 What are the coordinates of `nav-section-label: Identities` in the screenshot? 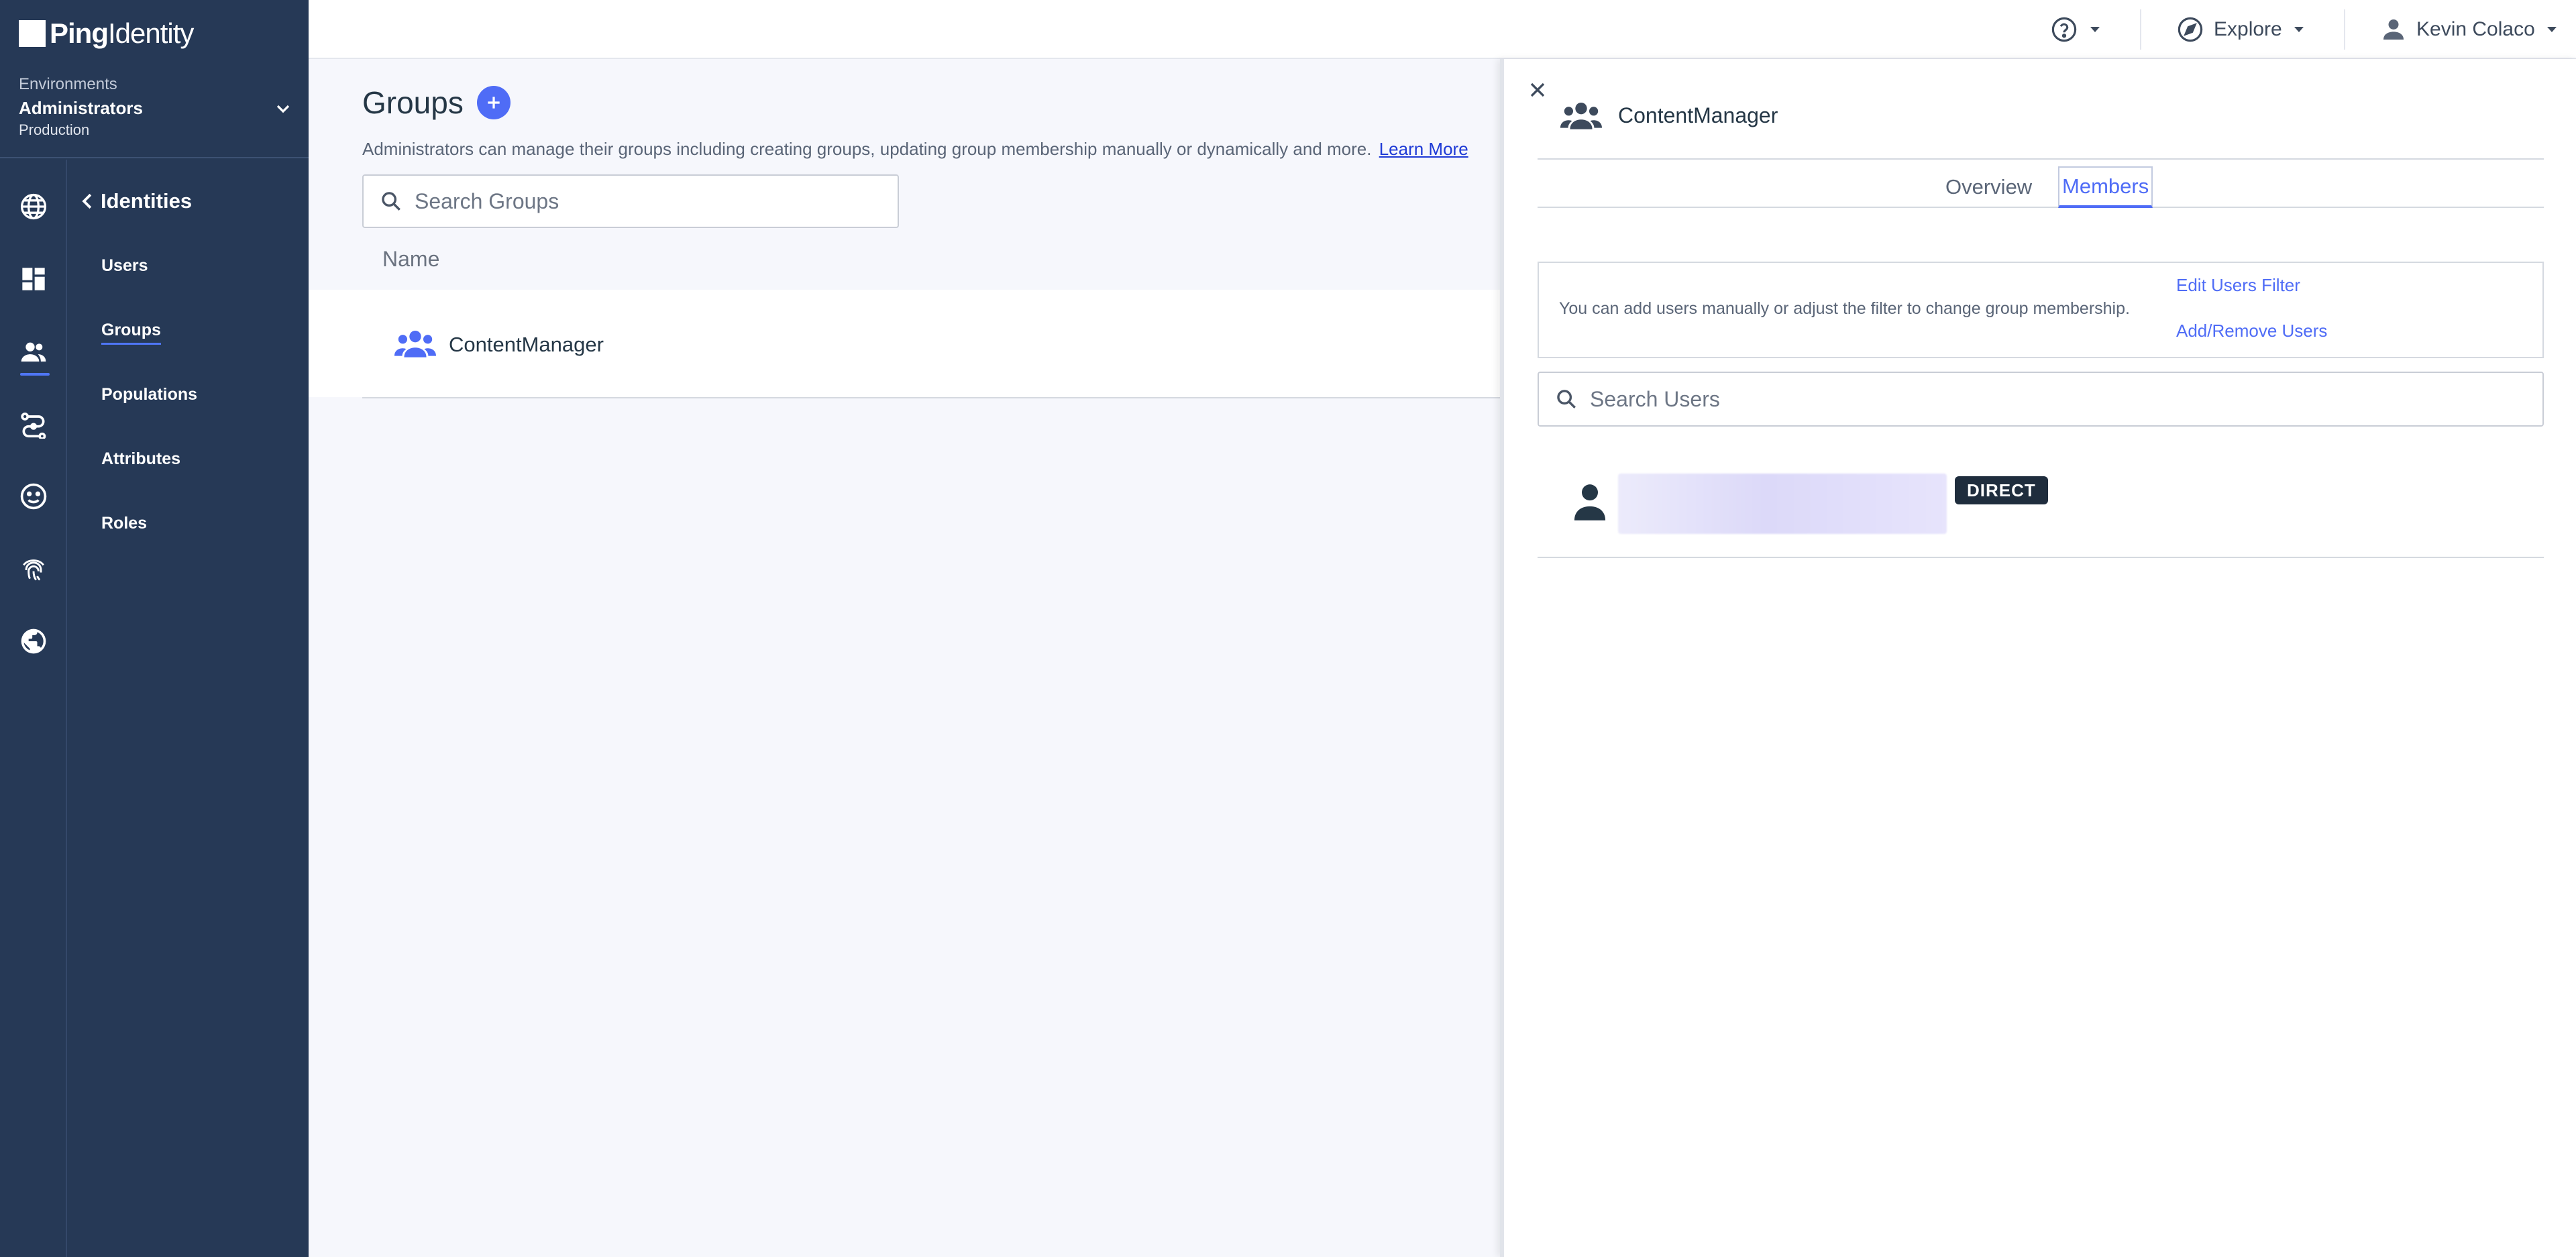 It's located at (147, 201).